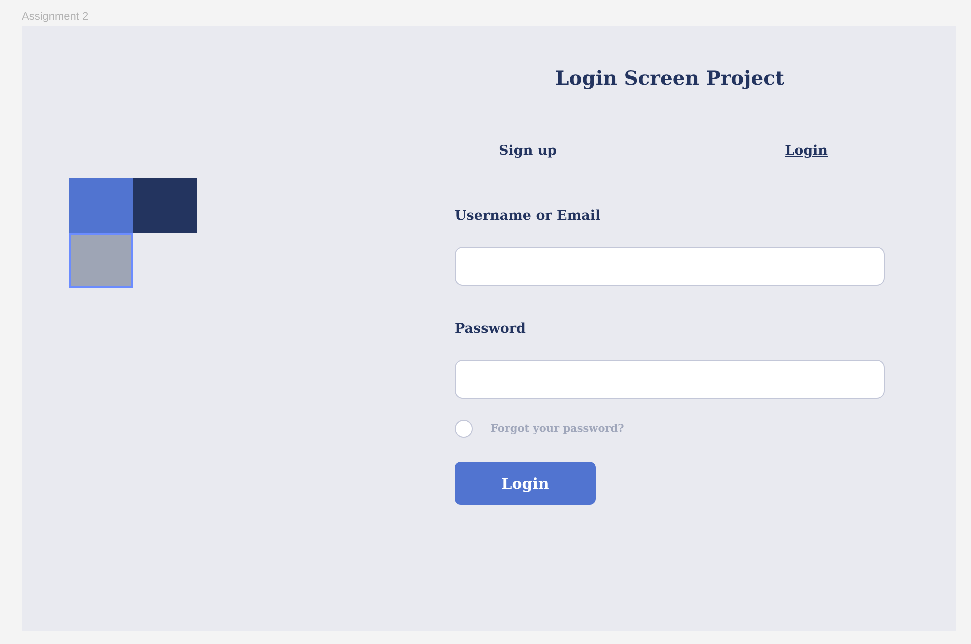  I want to click on field-label: Password, so click(490, 329).